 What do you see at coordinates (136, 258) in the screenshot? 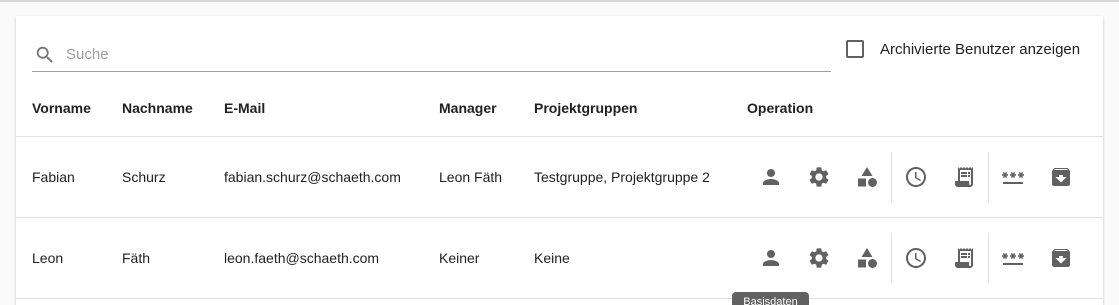
I see `cell-last-name: Fäth` at bounding box center [136, 258].